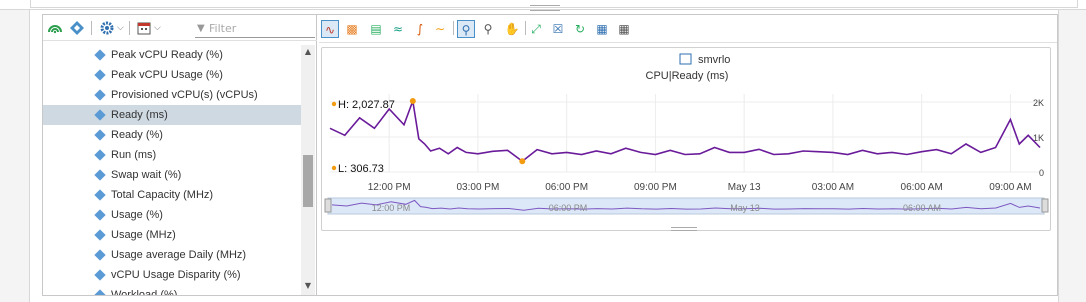 The height and width of the screenshot is (302, 1086). I want to click on bar-chart-icon: ▩, so click(352, 29).